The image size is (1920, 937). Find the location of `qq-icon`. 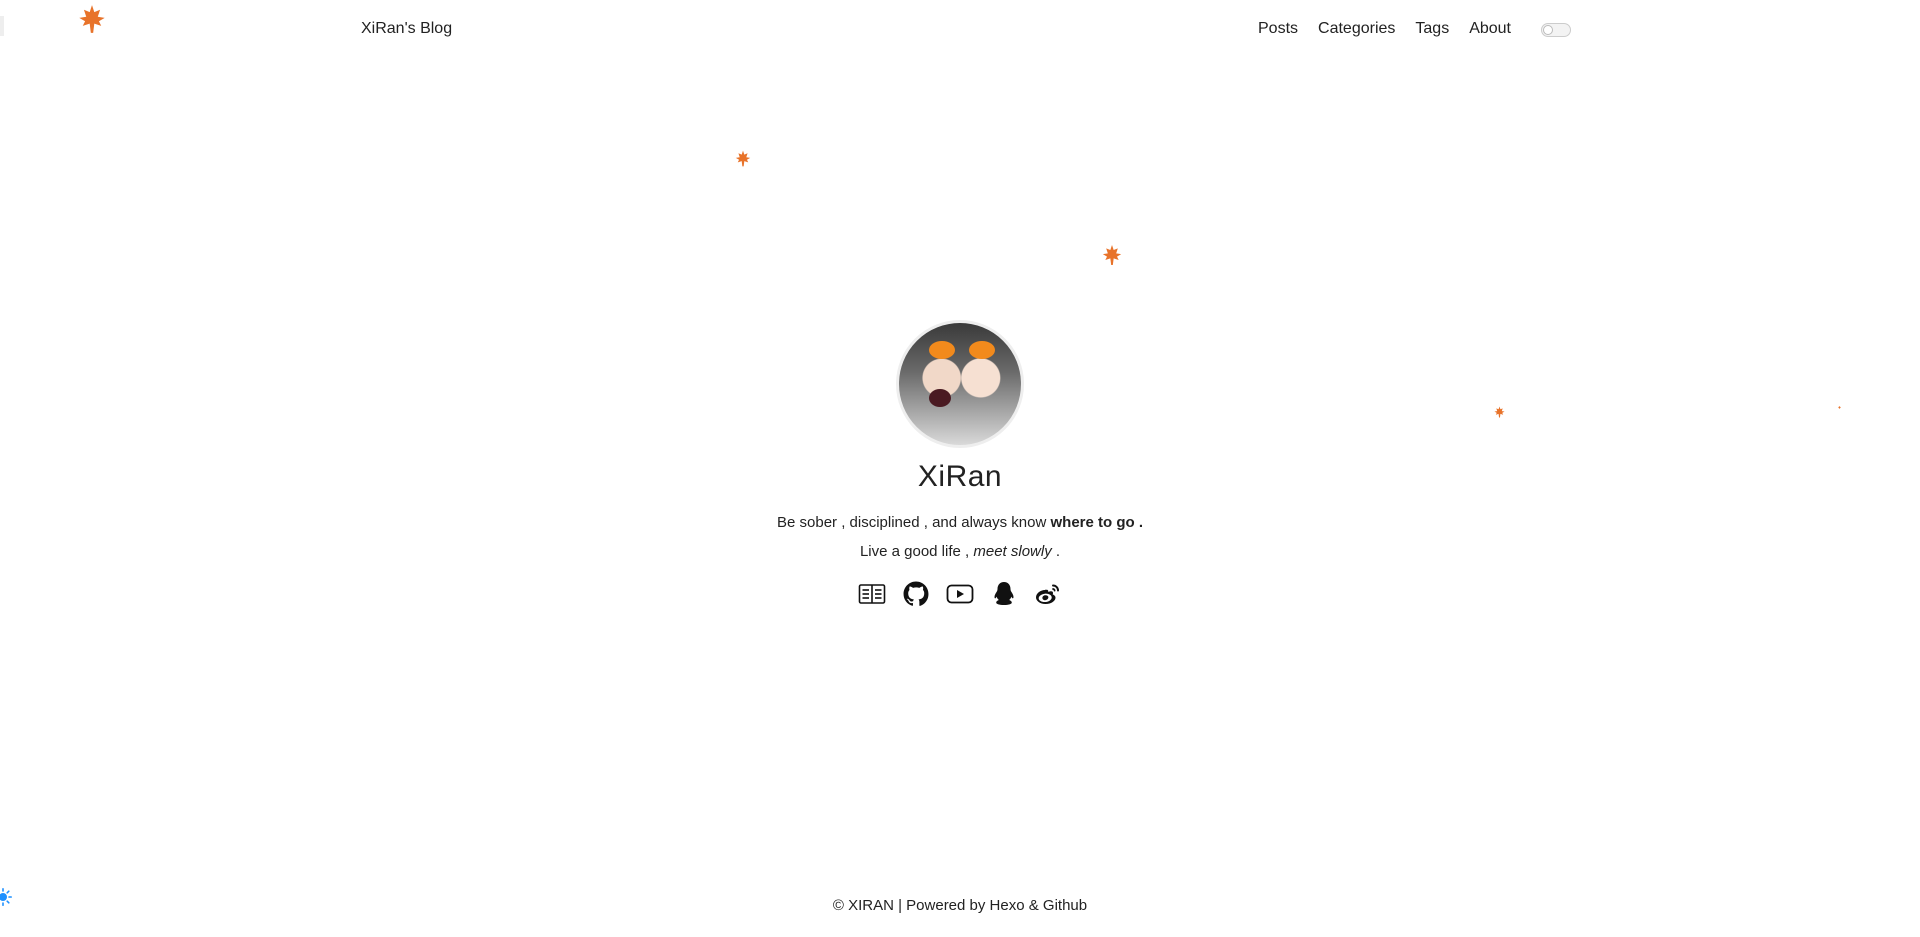

qq-icon is located at coordinates (1004, 594).